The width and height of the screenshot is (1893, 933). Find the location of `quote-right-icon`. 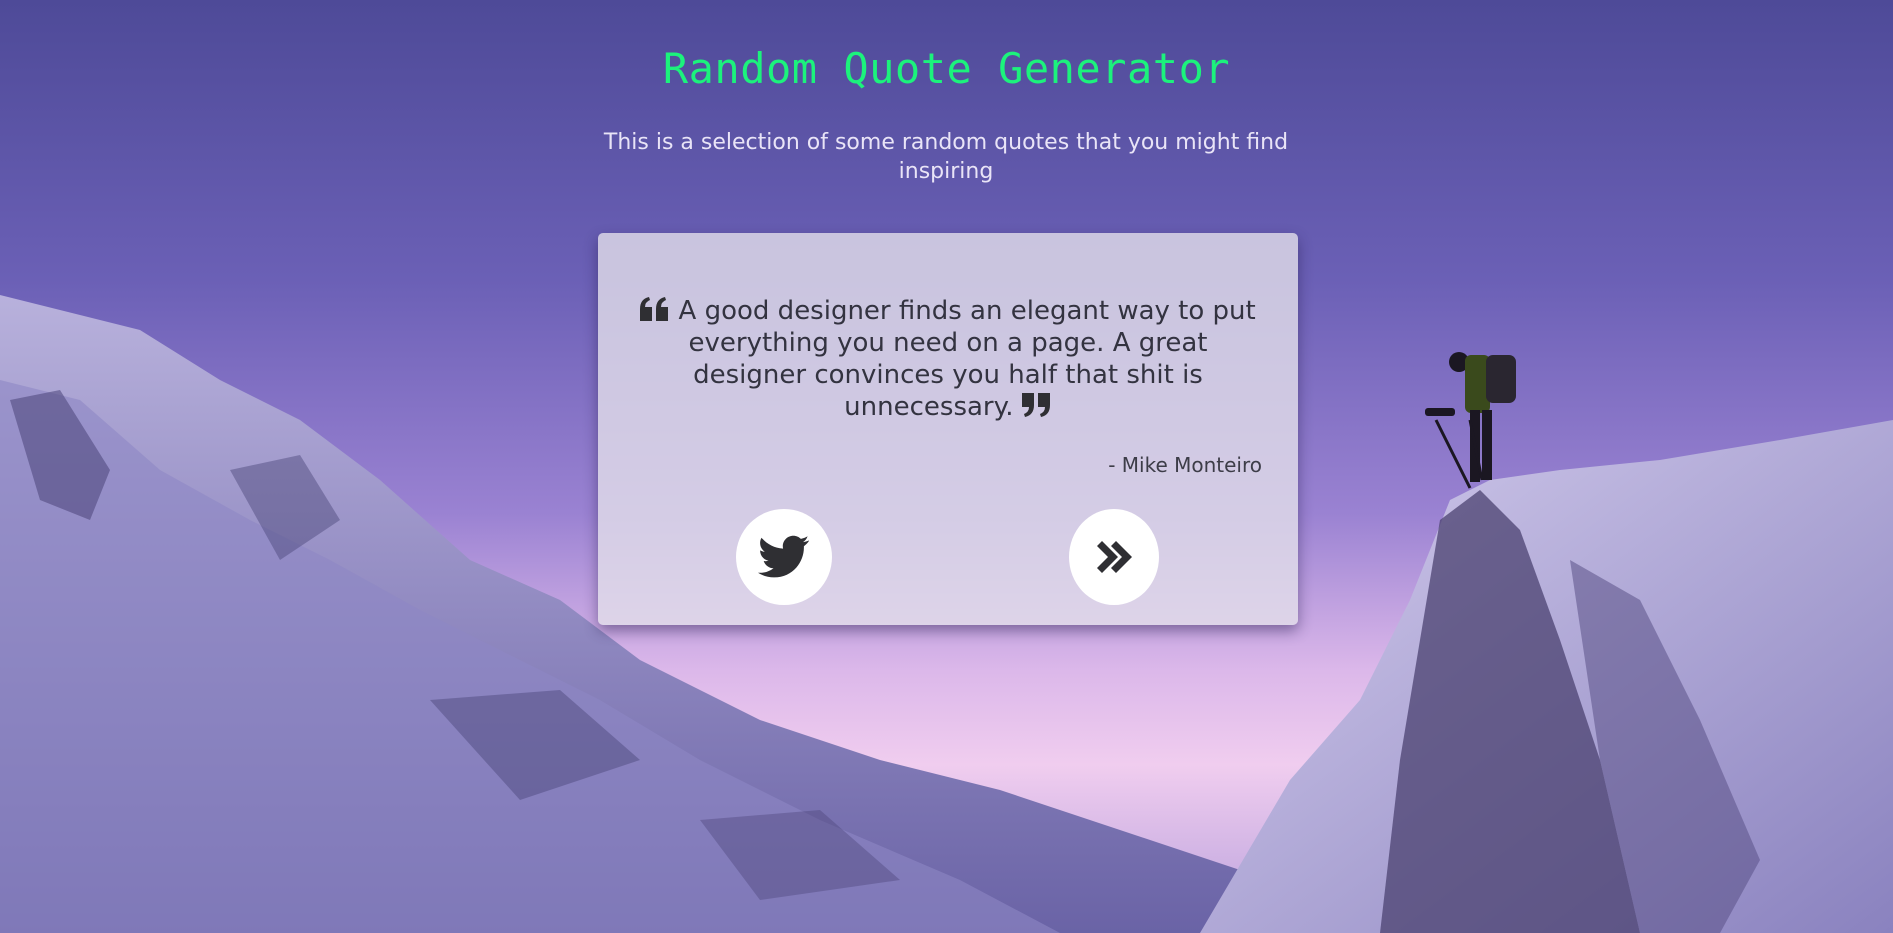

quote-right-icon is located at coordinates (1036, 405).